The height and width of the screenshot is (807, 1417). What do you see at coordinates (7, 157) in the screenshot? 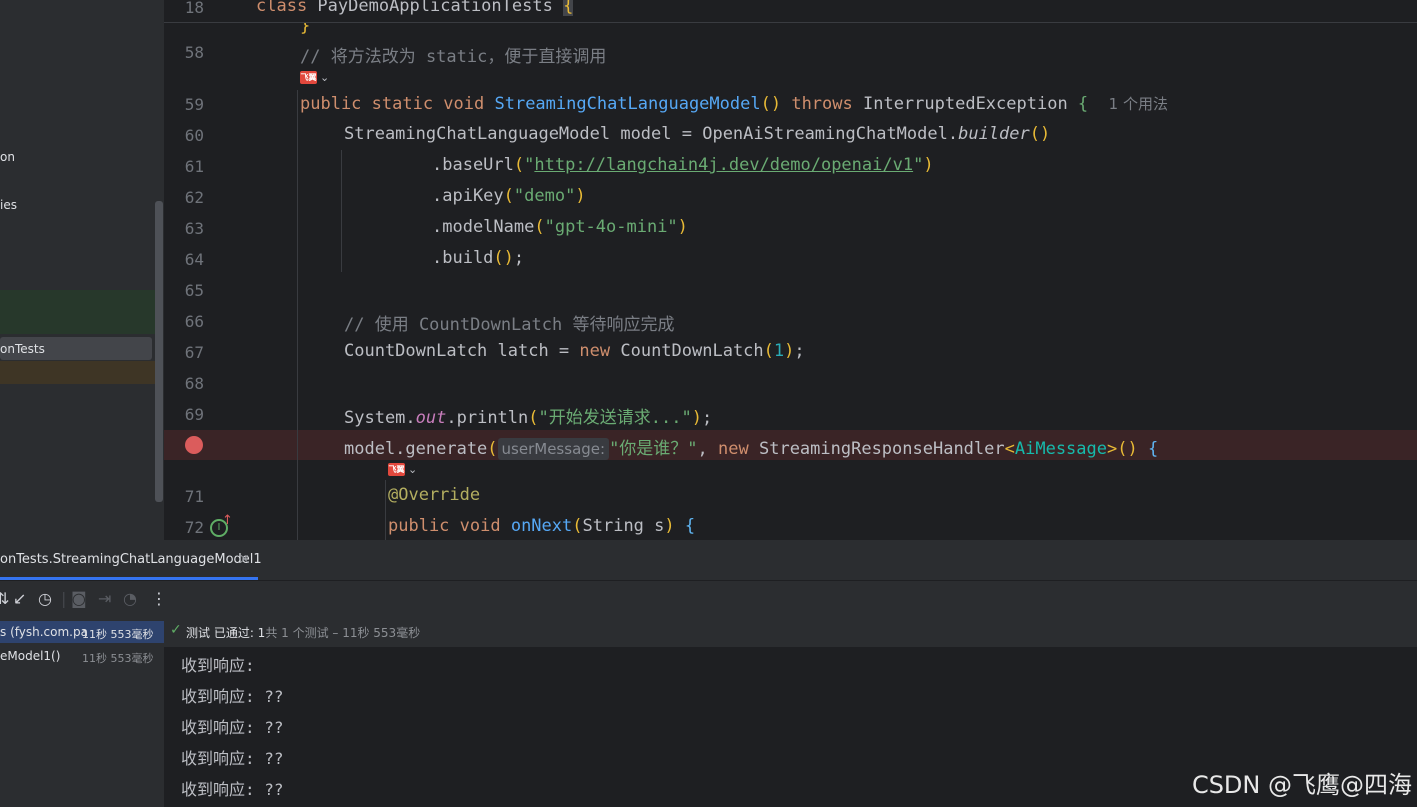
I see `project-tree-item: on` at bounding box center [7, 157].